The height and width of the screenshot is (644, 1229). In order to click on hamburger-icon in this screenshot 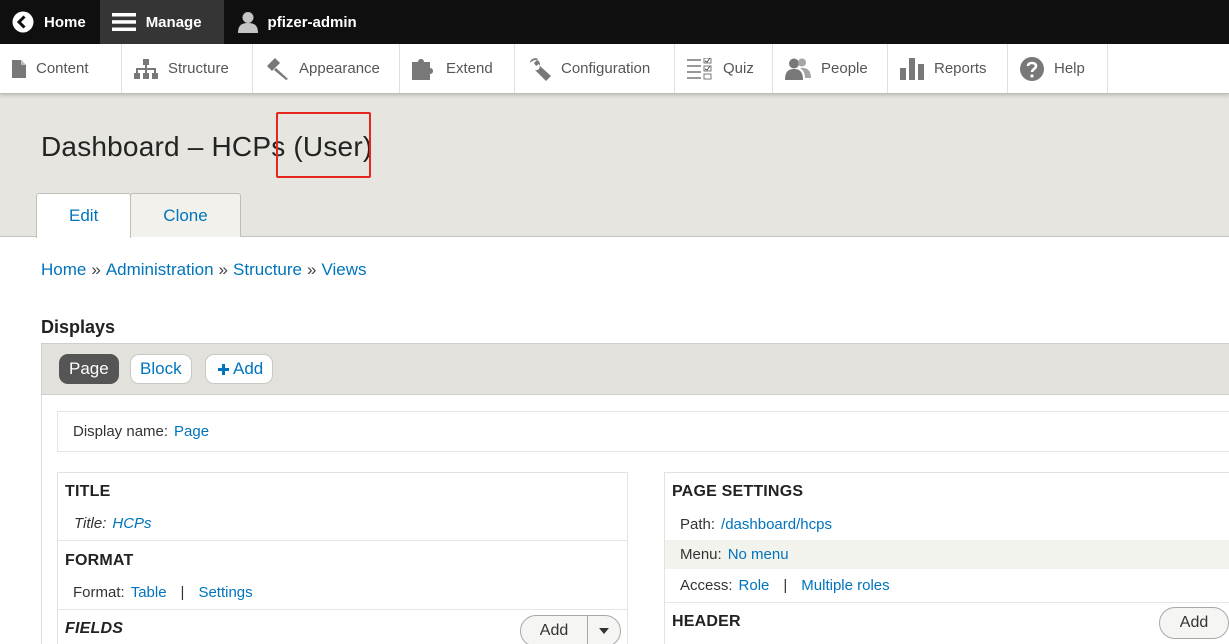, I will do `click(123, 22)`.